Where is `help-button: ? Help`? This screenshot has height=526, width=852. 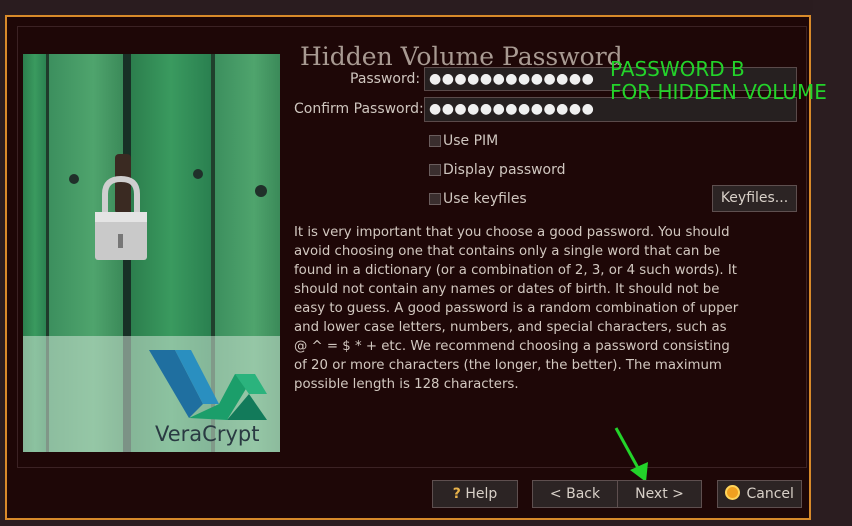
help-button: ? Help is located at coordinates (475, 494).